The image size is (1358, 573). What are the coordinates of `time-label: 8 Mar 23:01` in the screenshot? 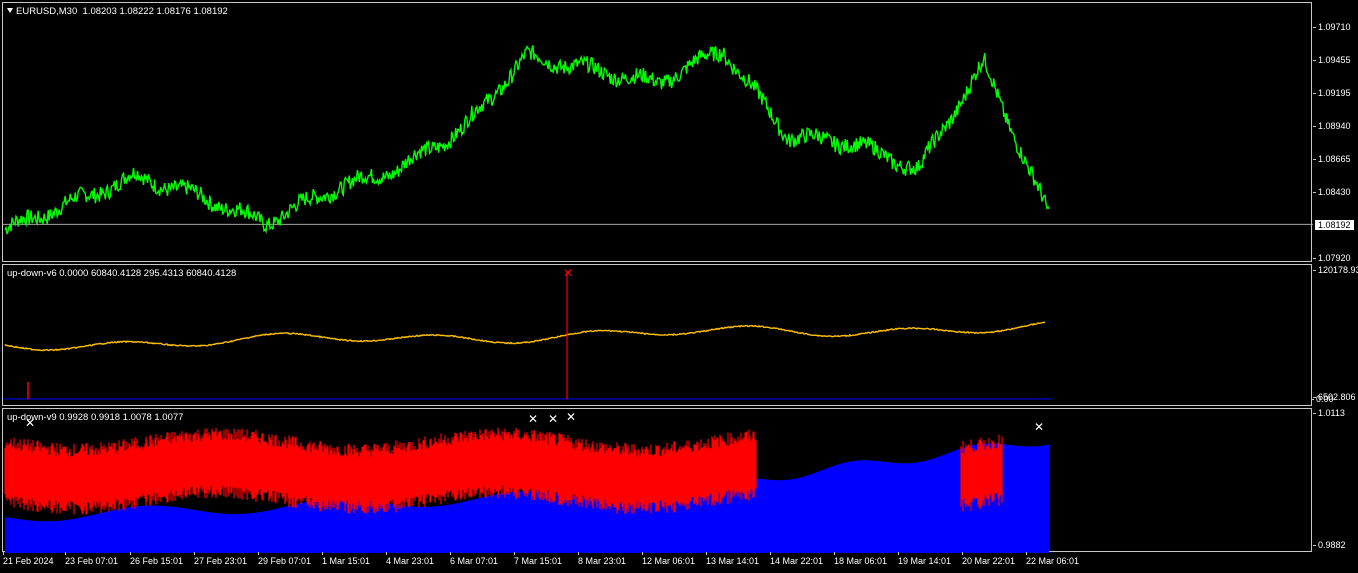 It's located at (602, 559).